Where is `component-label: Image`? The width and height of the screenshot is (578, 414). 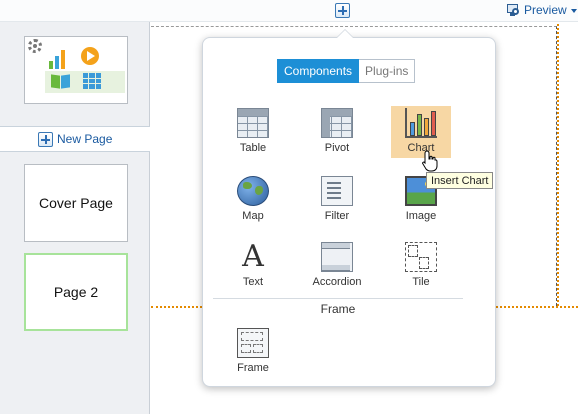
component-label: Image is located at coordinates (421, 216).